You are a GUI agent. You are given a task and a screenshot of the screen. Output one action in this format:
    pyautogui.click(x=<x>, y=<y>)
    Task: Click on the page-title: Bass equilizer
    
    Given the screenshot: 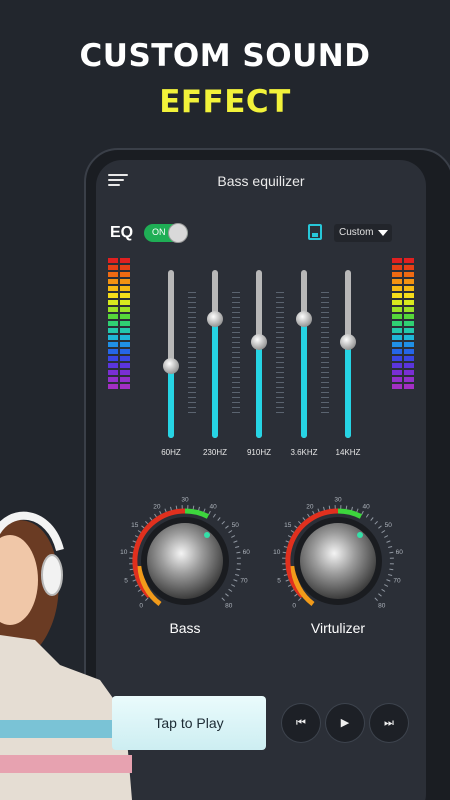 What is the action you would take?
    pyautogui.click(x=261, y=181)
    